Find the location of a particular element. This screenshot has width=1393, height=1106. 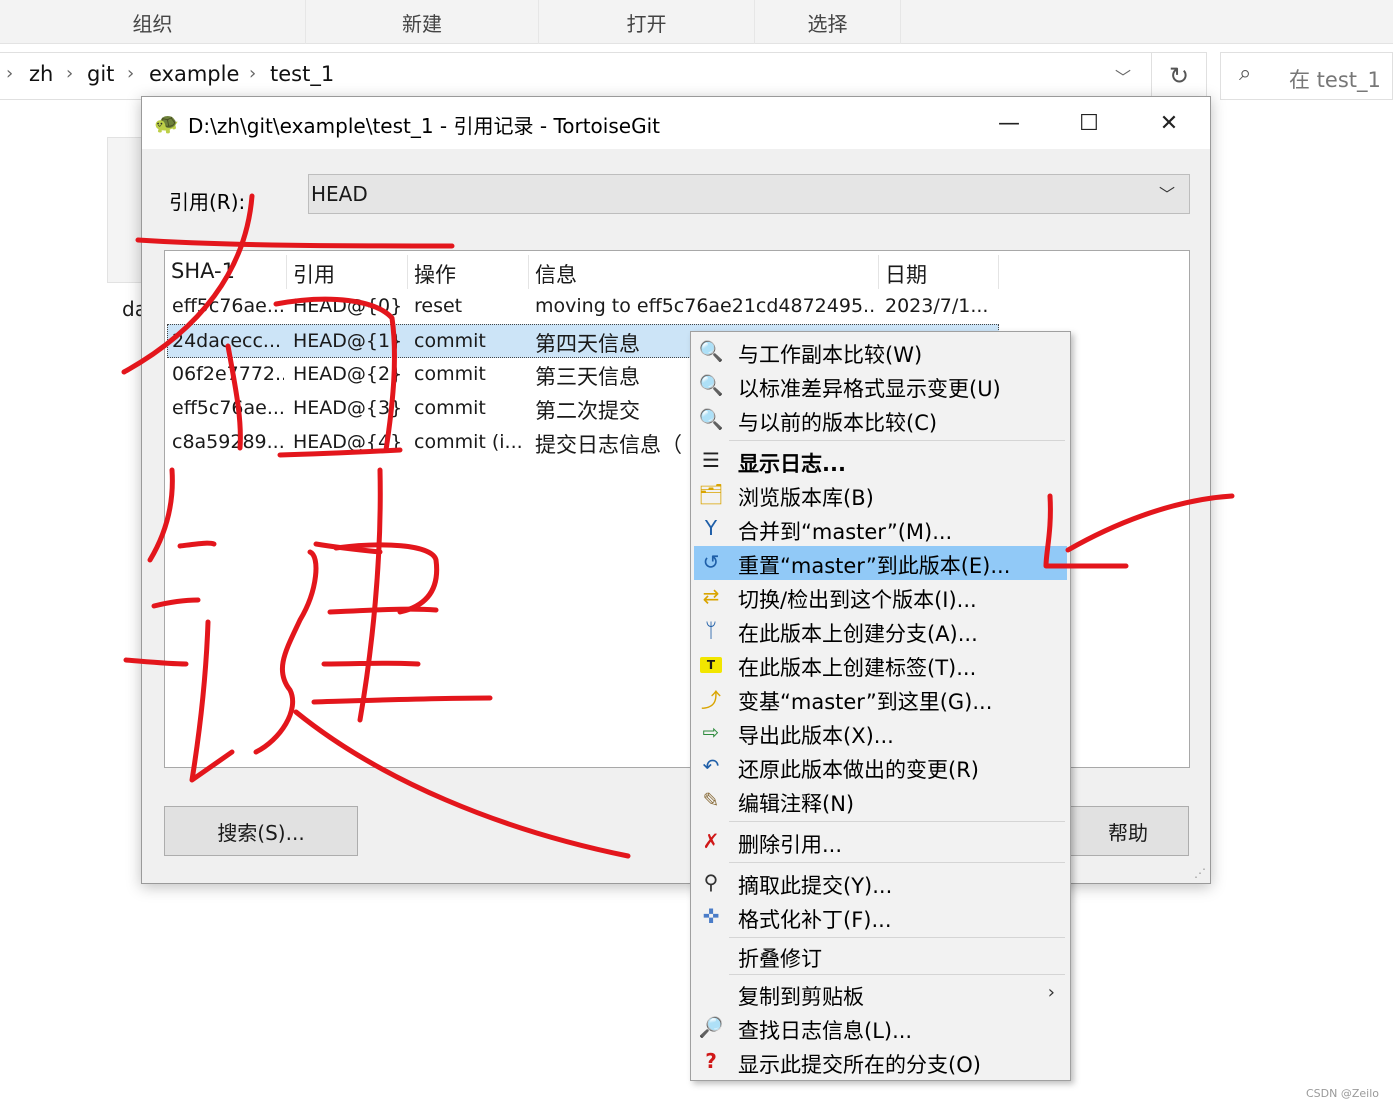

magnifier-compare-icon: 🔍 is located at coordinates (711, 419).